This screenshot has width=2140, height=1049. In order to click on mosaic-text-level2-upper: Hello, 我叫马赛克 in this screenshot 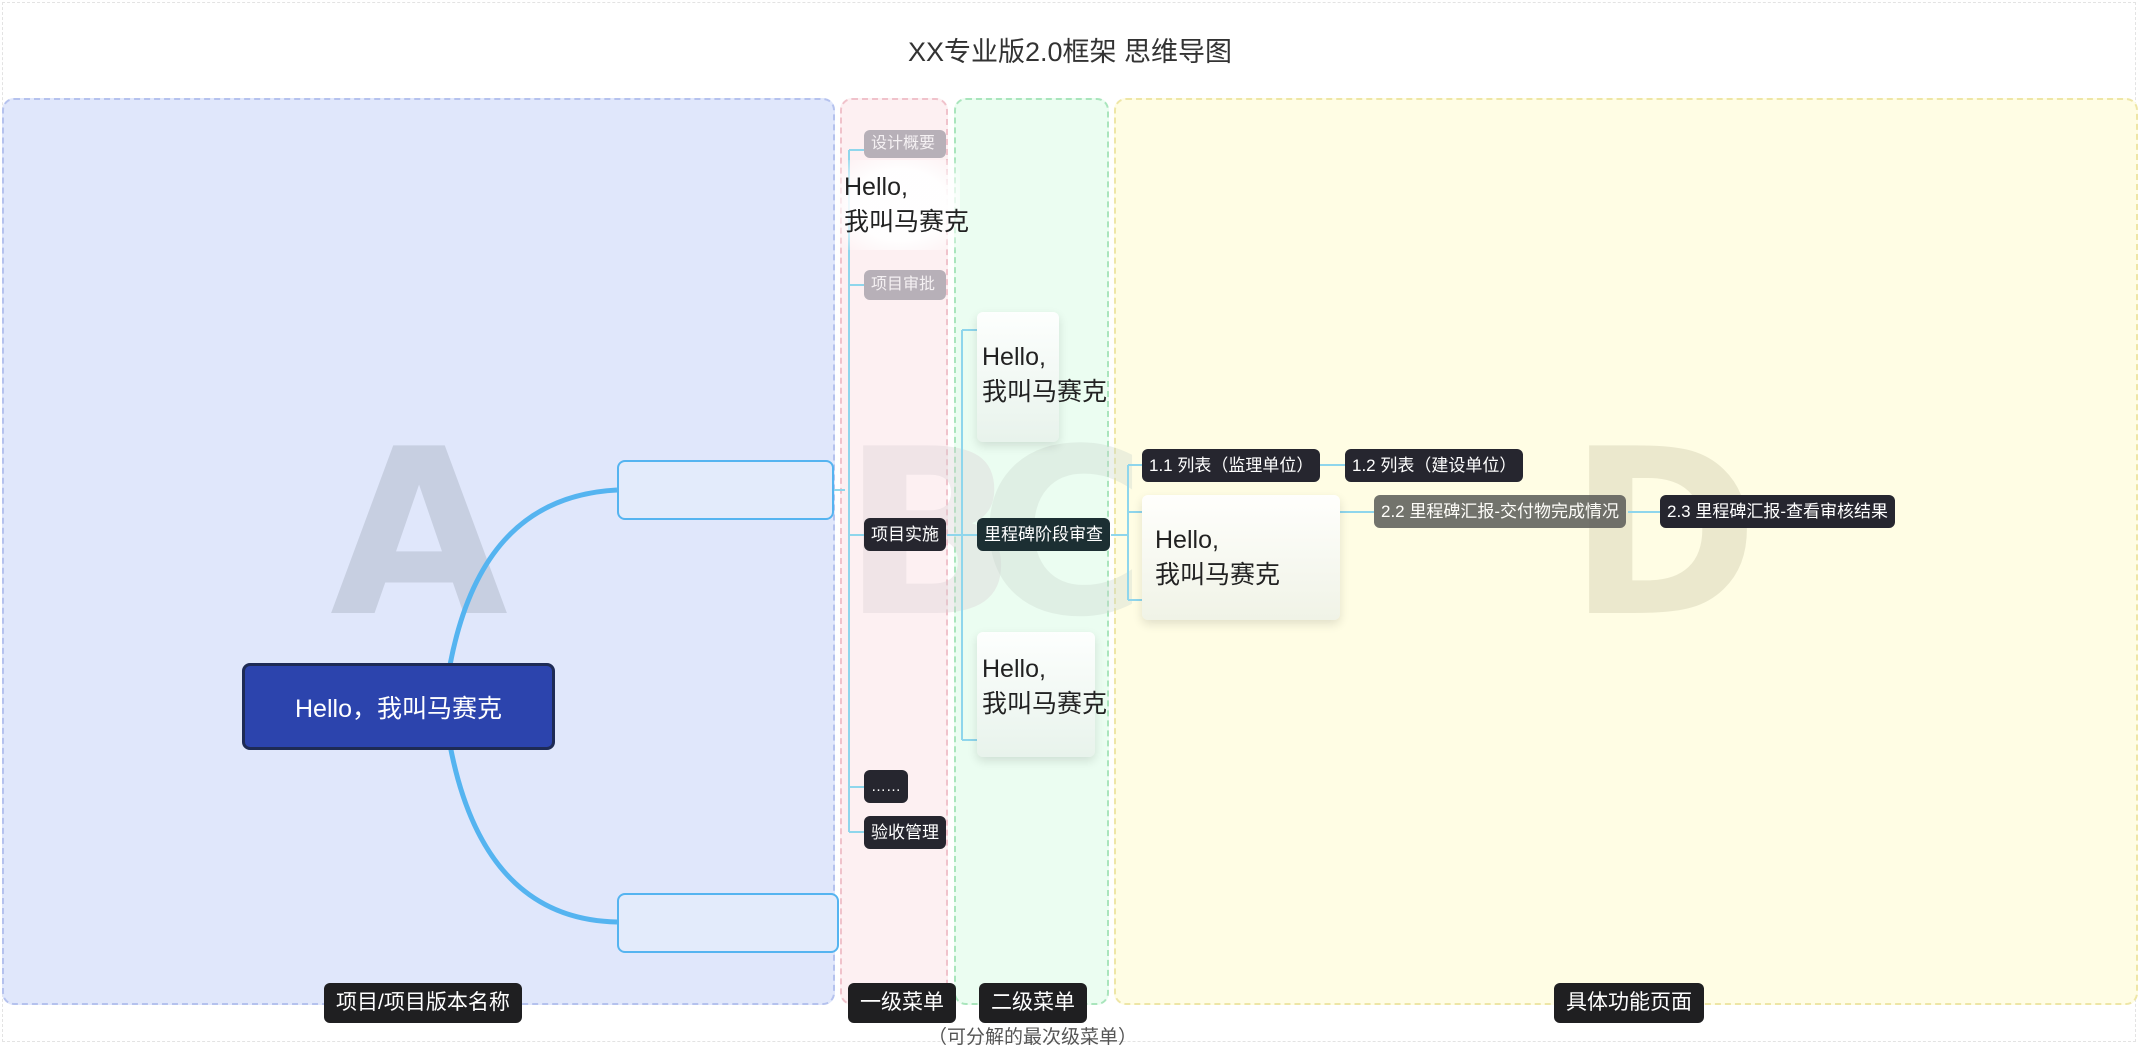, I will do `click(1045, 374)`.